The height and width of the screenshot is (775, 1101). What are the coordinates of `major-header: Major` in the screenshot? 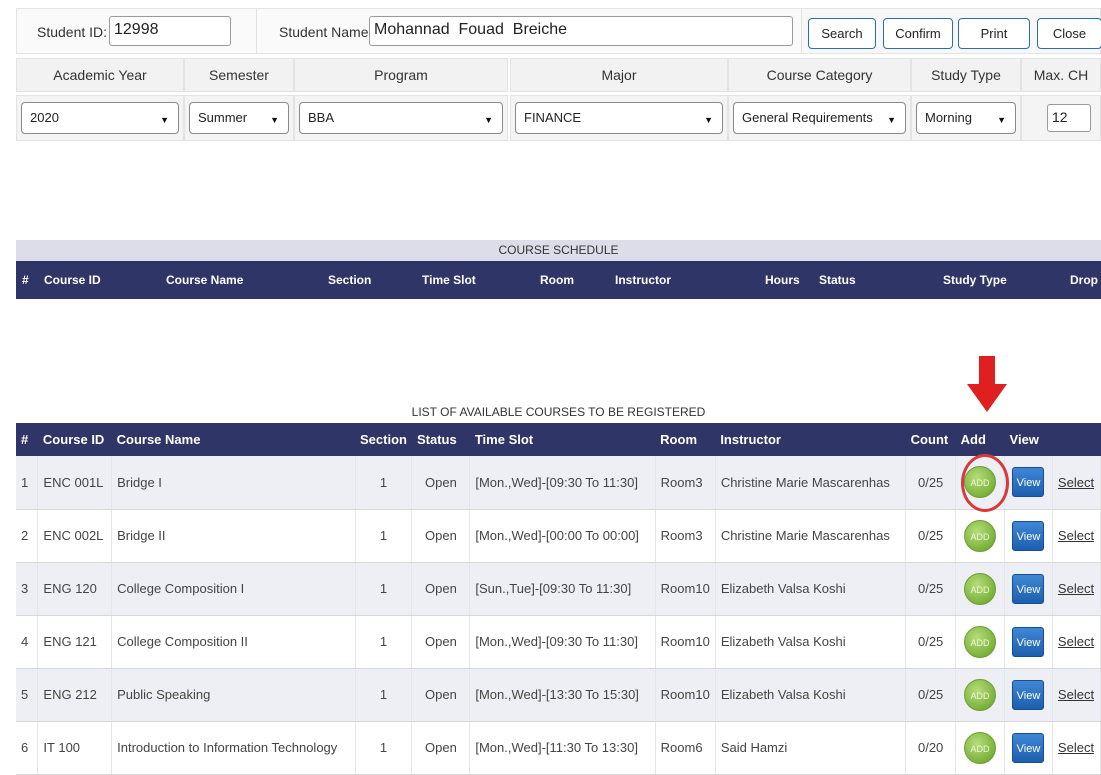 It's located at (619, 75).